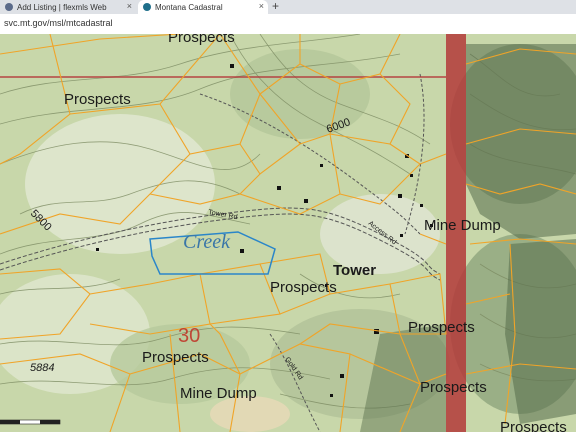  Describe the element at coordinates (207, 242) in the screenshot. I see `label-creek: Creek` at that location.